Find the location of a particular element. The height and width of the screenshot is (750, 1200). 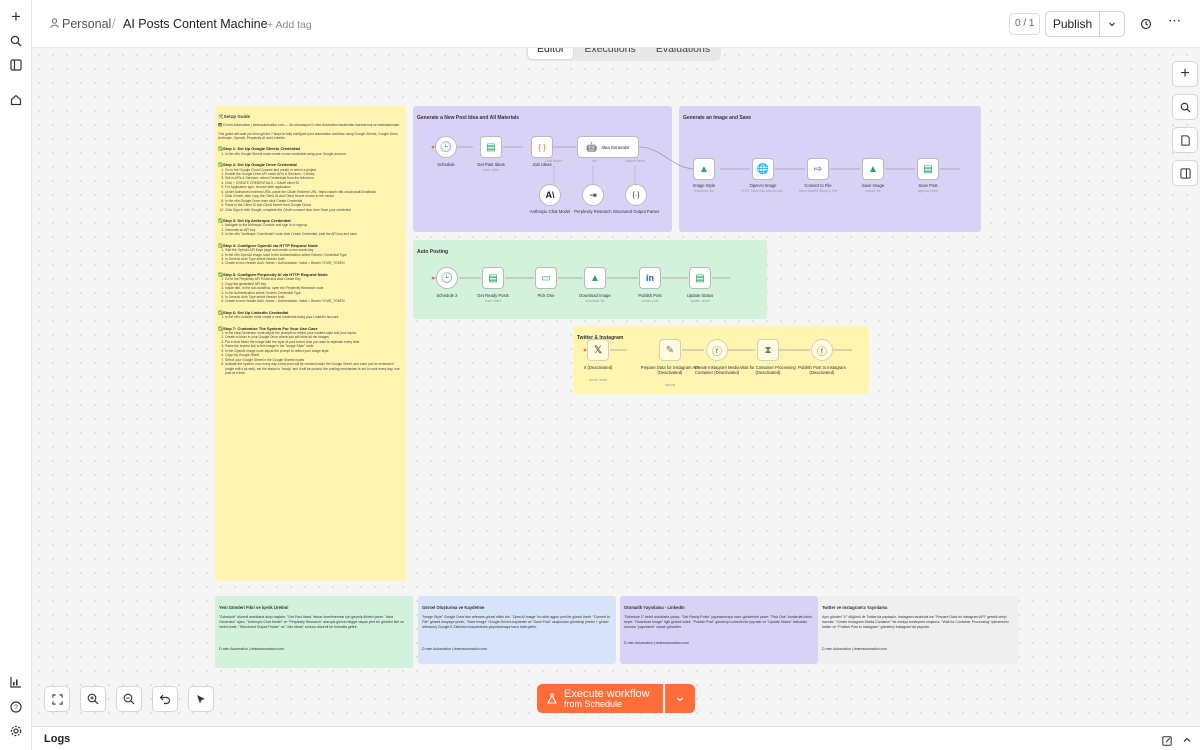

port-output-parser: Output Parser is located at coordinates (635, 161).